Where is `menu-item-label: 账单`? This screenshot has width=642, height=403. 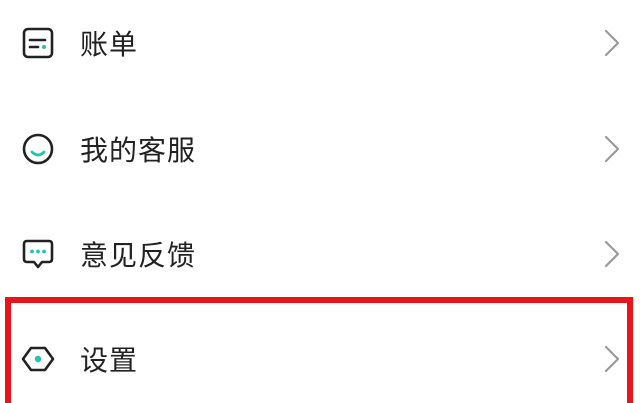 menu-item-label: 账单 is located at coordinates (109, 44).